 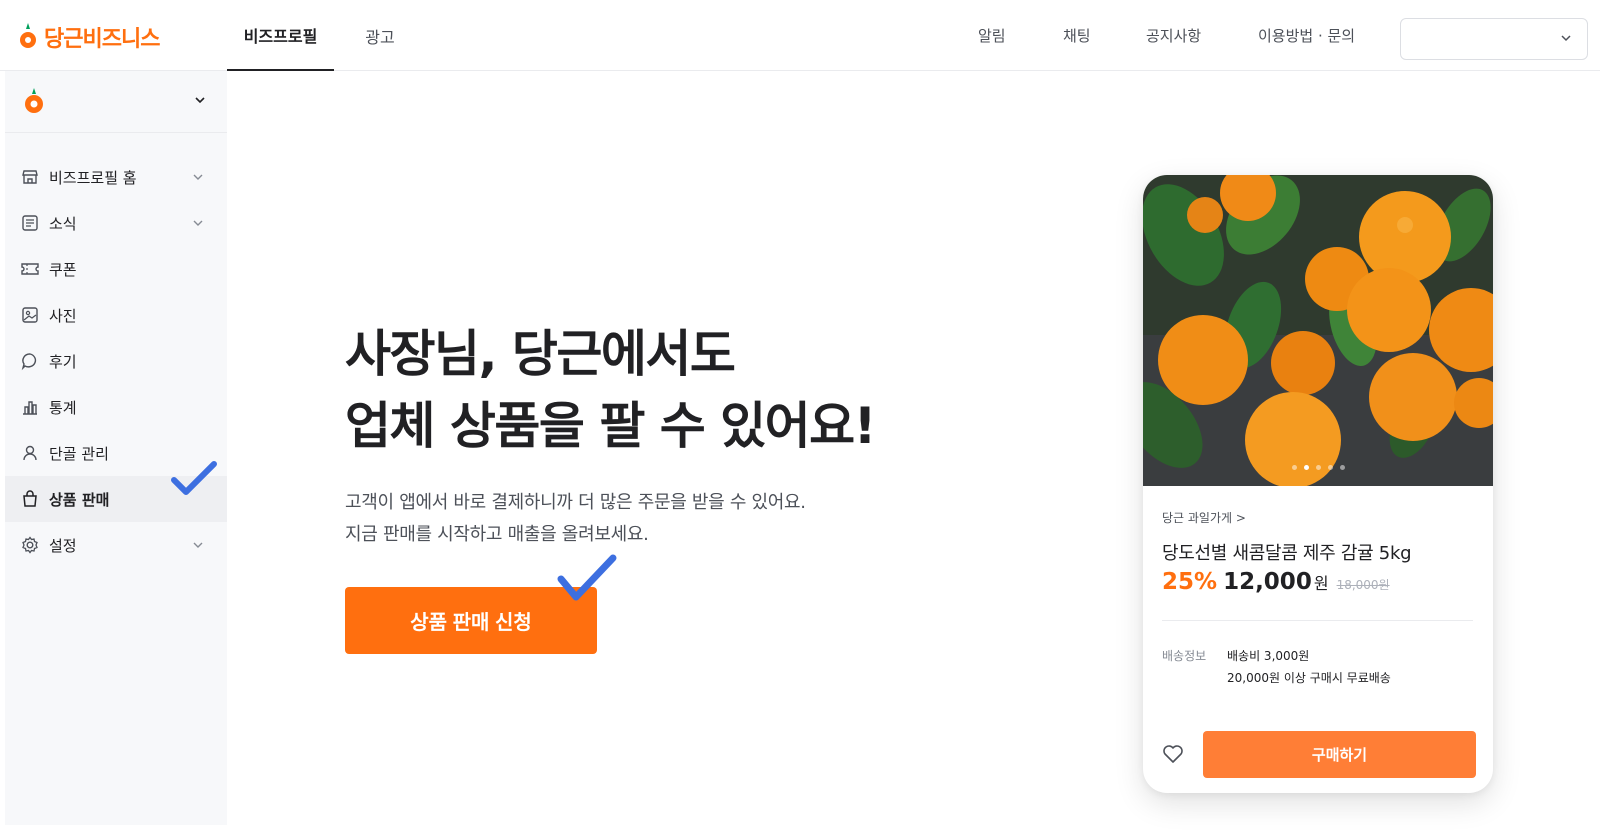 I want to click on hero-desc-line2: 지금 판매를 시작하고 매출을 올려보세요., so click(x=497, y=534).